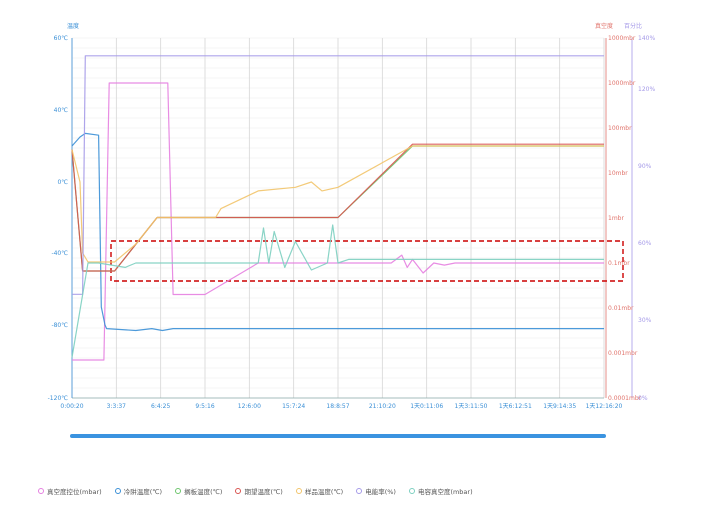 This screenshot has height=514, width=703. Describe the element at coordinates (380, 492) in the screenshot. I see `legend-label: 电能率(%)` at that location.